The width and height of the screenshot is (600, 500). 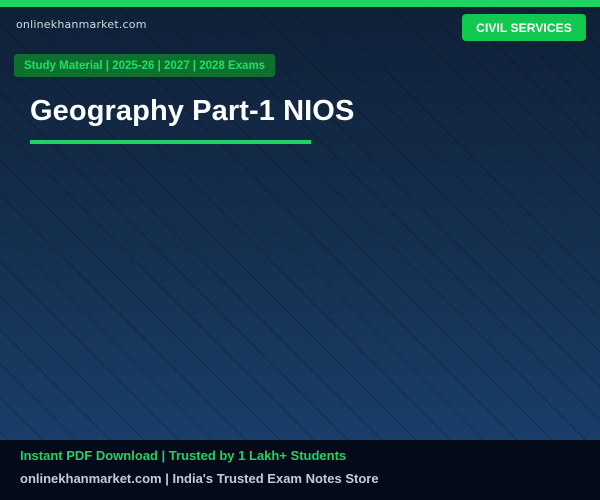 I want to click on category-badge: CIVIL SERVICES, so click(x=524, y=27).